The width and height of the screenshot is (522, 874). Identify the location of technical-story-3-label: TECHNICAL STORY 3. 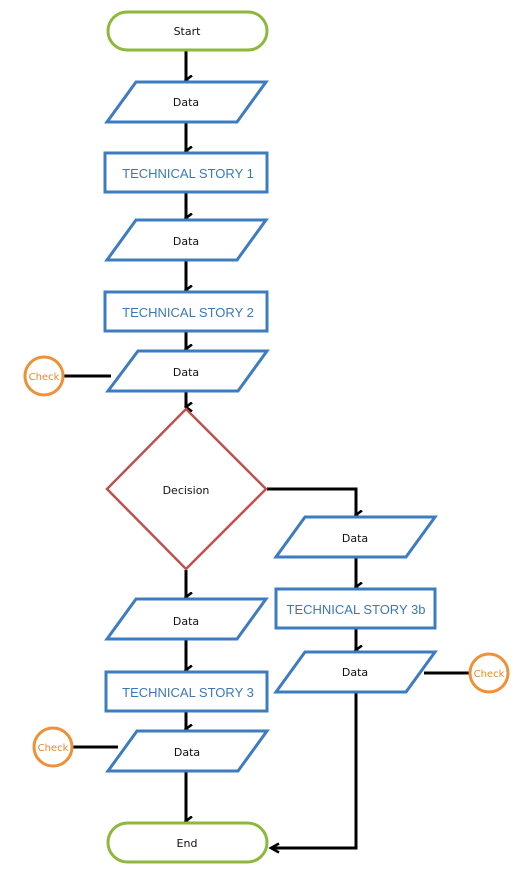
(188, 692).